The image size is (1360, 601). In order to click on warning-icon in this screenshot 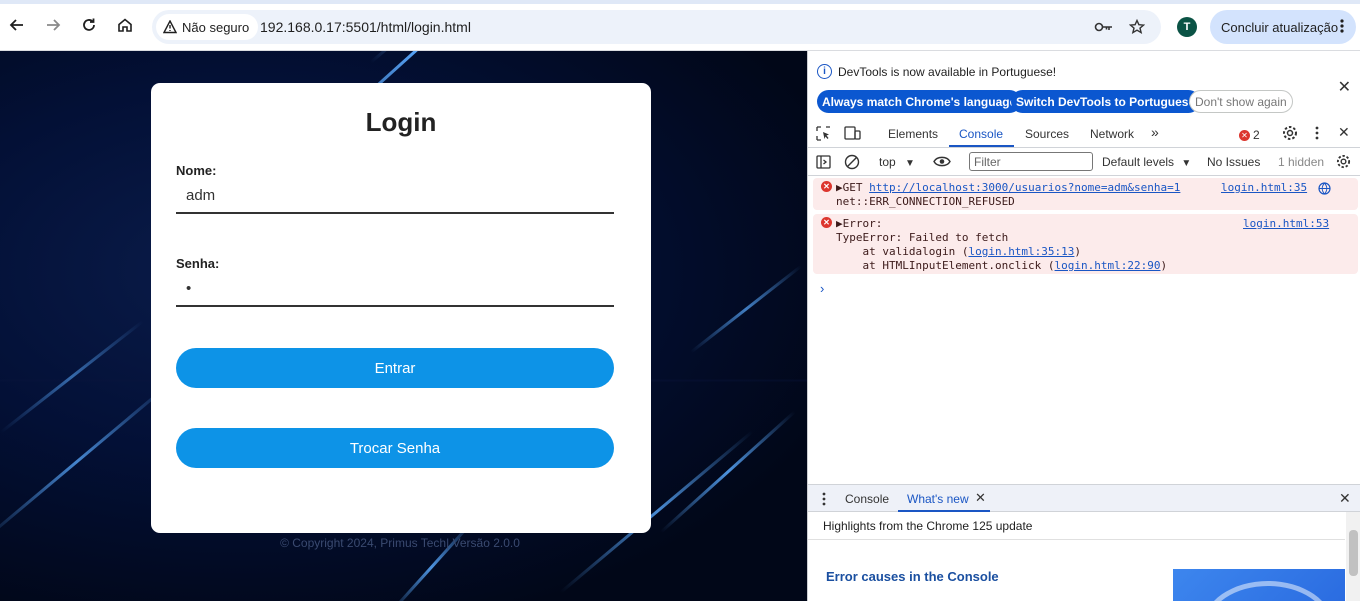, I will do `click(170, 27)`.